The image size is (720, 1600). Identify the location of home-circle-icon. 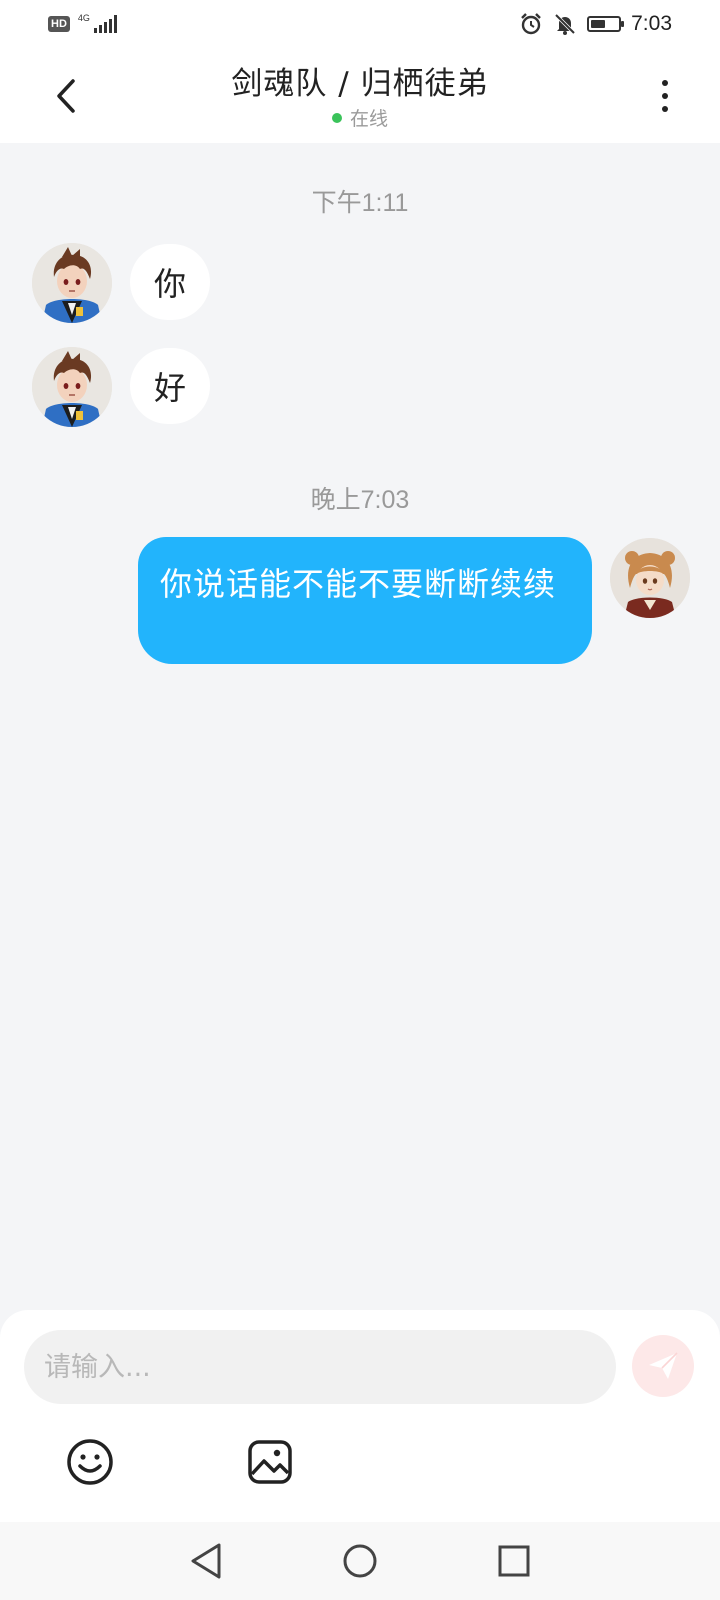
(360, 1561).